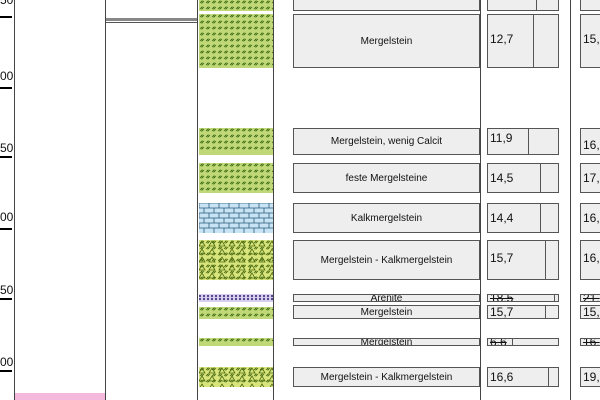  I want to click on value-box: 14,4, so click(523, 218).